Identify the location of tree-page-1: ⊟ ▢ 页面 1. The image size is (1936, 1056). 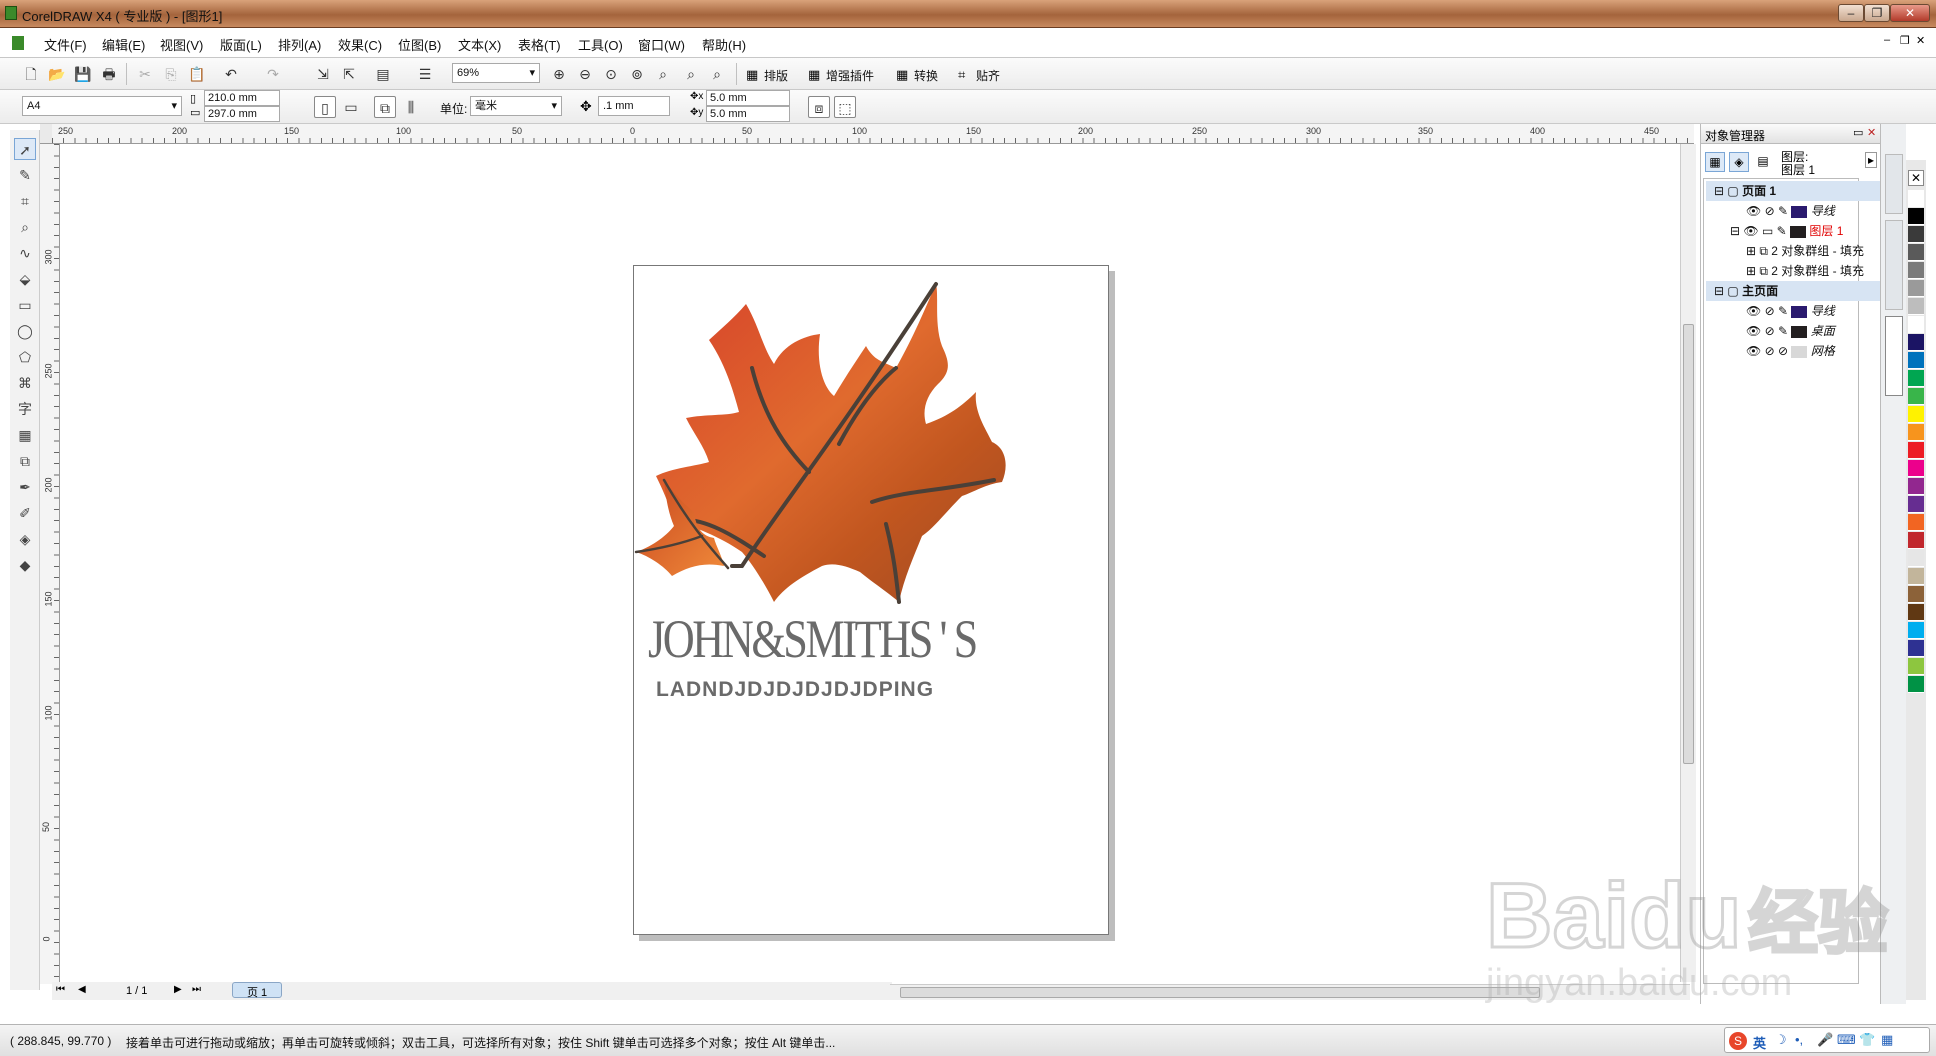
(1794, 191).